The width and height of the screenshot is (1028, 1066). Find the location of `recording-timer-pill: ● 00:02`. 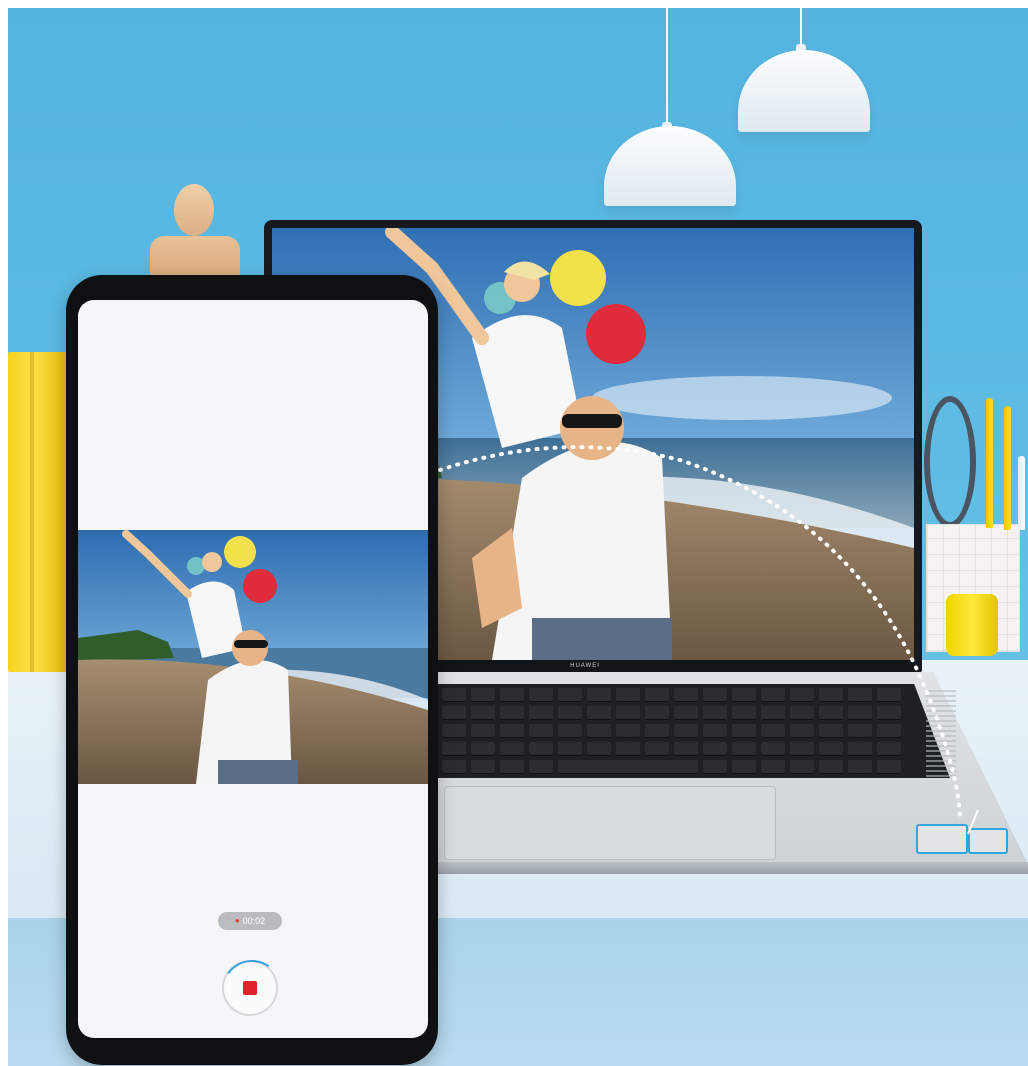

recording-timer-pill: ● 00:02 is located at coordinates (250, 921).